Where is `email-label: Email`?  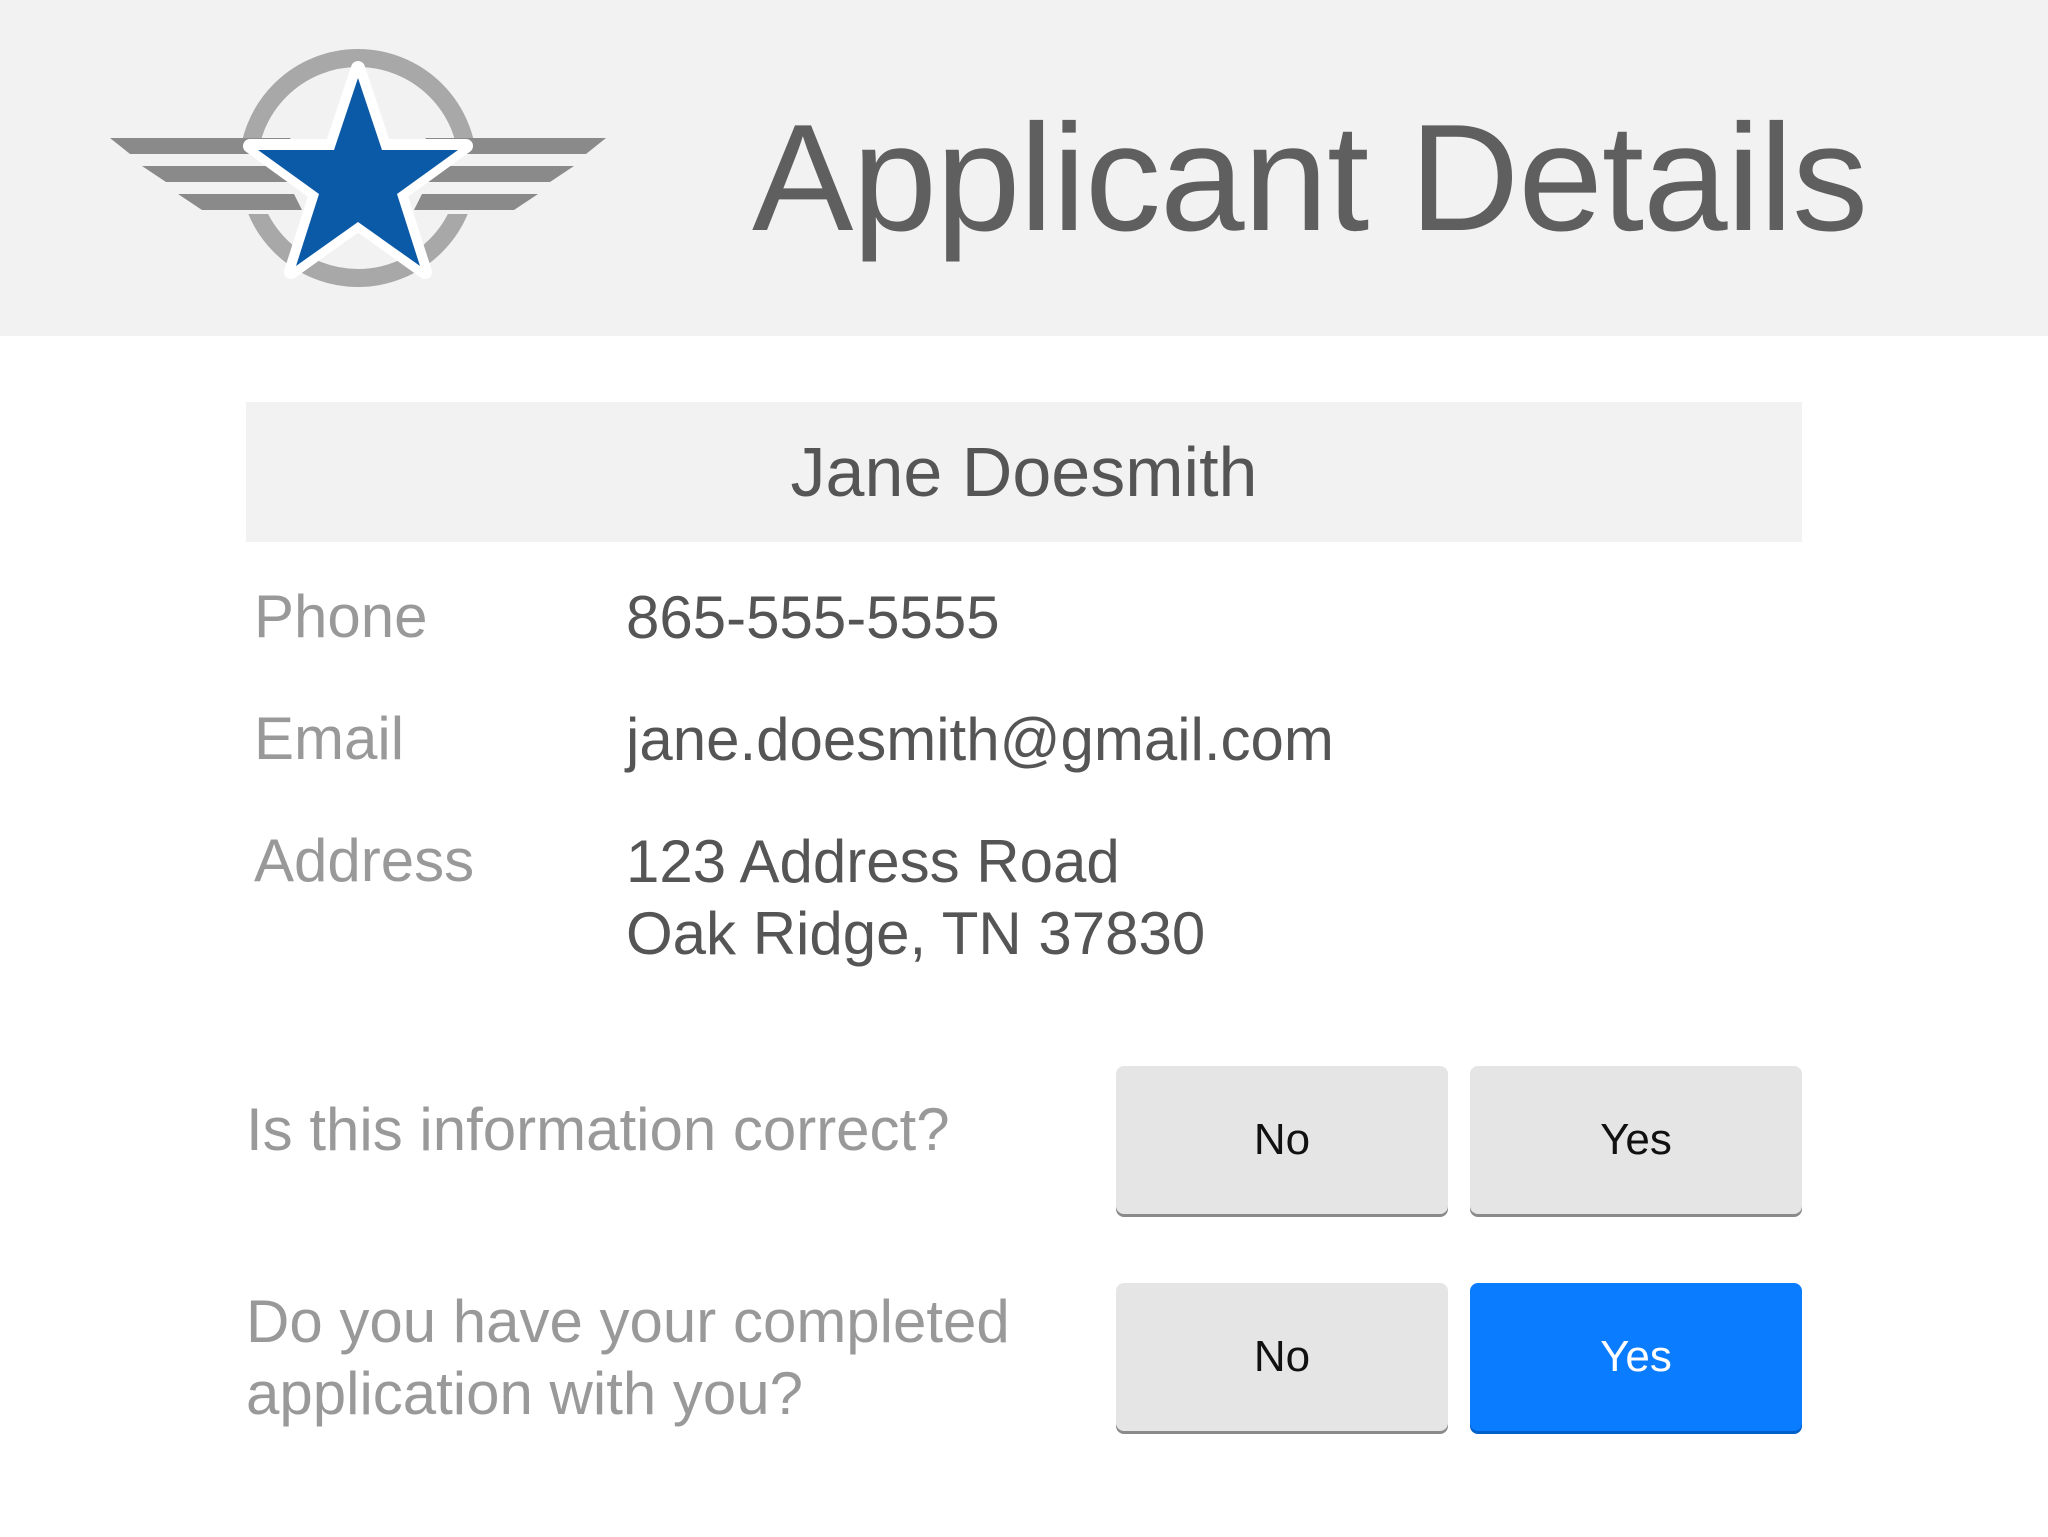
email-label: Email is located at coordinates (329, 738).